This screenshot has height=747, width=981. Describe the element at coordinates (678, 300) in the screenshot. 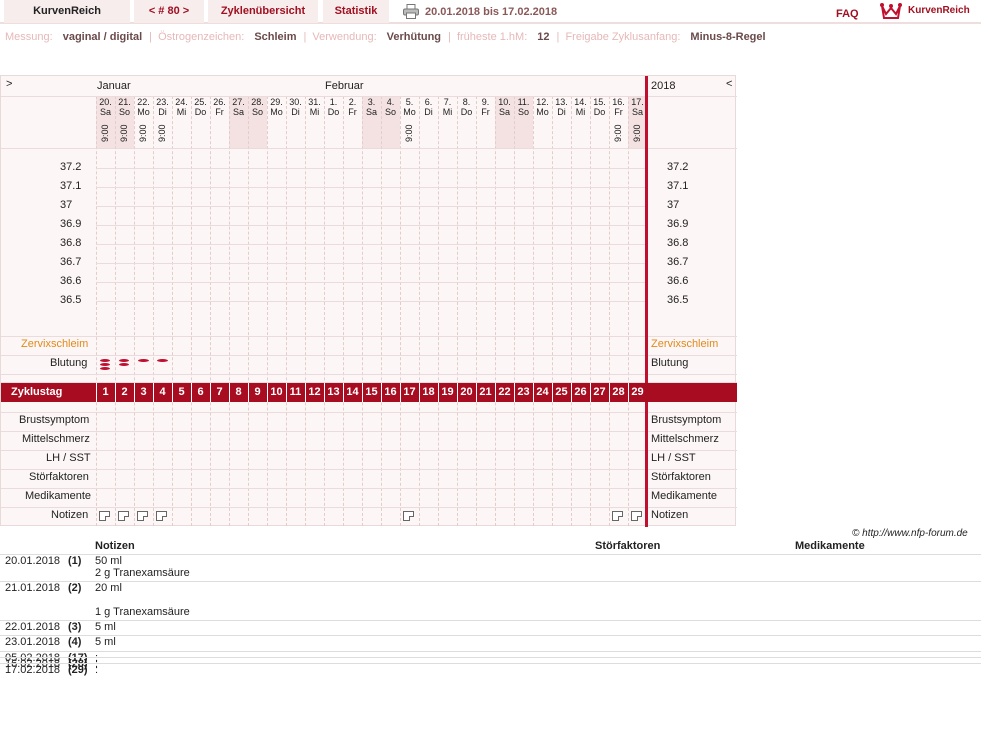

I see `temp-label-right: 36.5` at that location.